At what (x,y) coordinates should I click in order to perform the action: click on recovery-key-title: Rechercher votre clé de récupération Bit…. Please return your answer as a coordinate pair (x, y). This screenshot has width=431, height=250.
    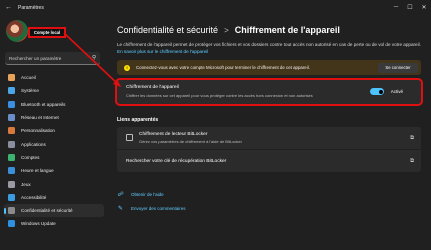
    Looking at the image, I should click on (176, 161).